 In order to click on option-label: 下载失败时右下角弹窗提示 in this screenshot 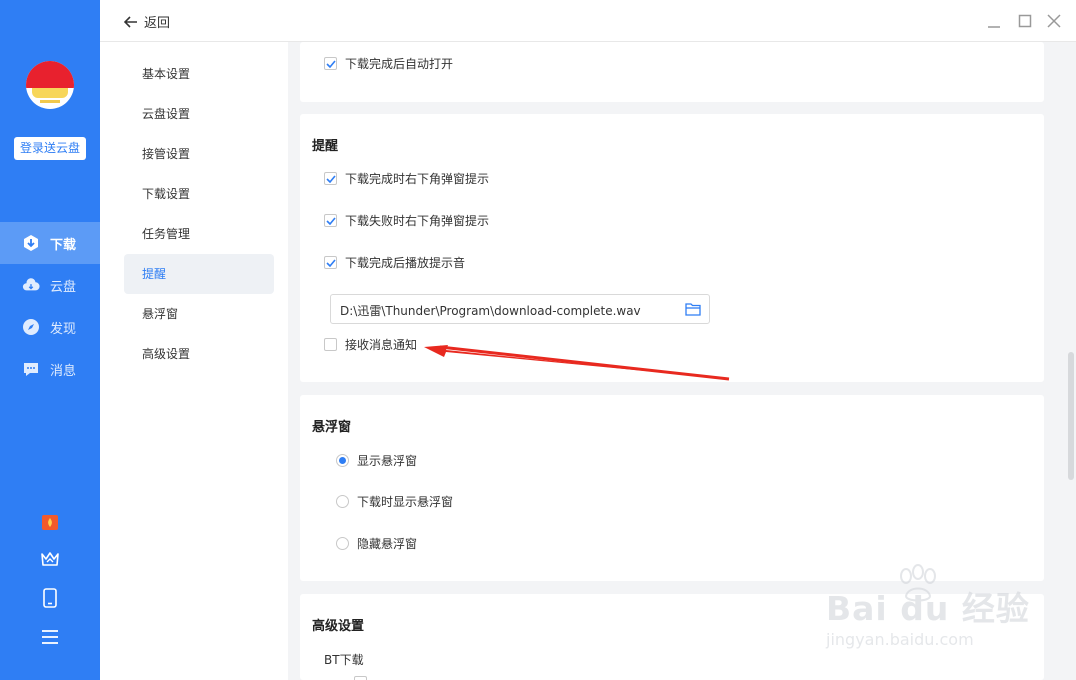, I will do `click(417, 221)`.